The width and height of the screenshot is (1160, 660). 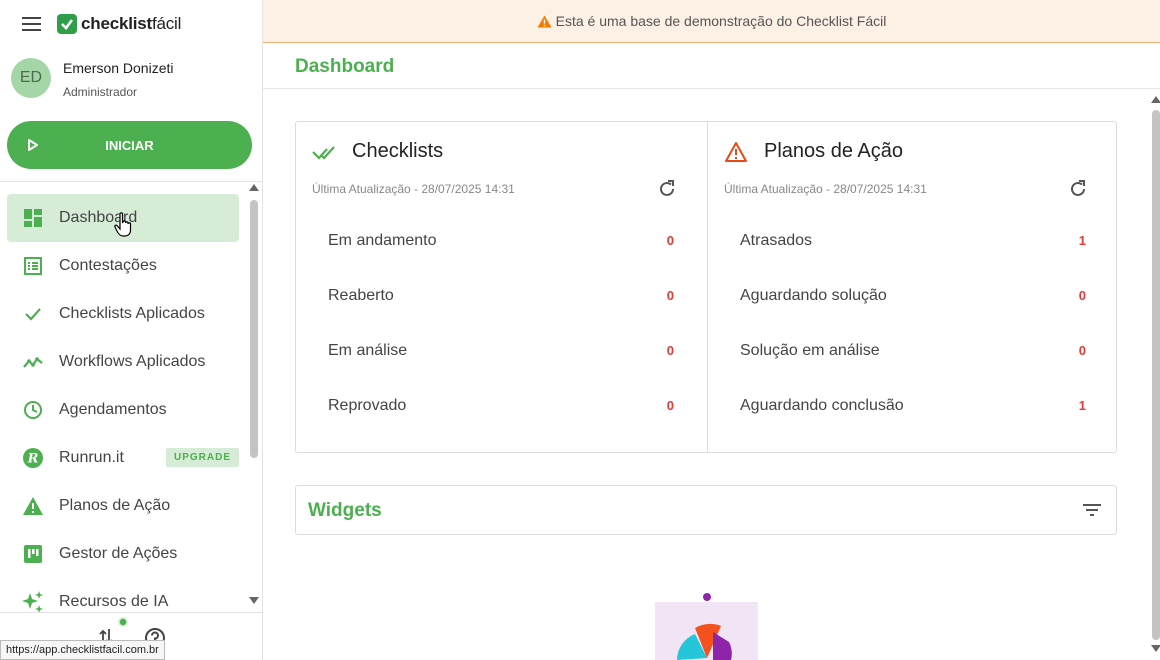 I want to click on sidebar-item-runrun: R Runrun.it UPGRADE, so click(x=123, y=458).